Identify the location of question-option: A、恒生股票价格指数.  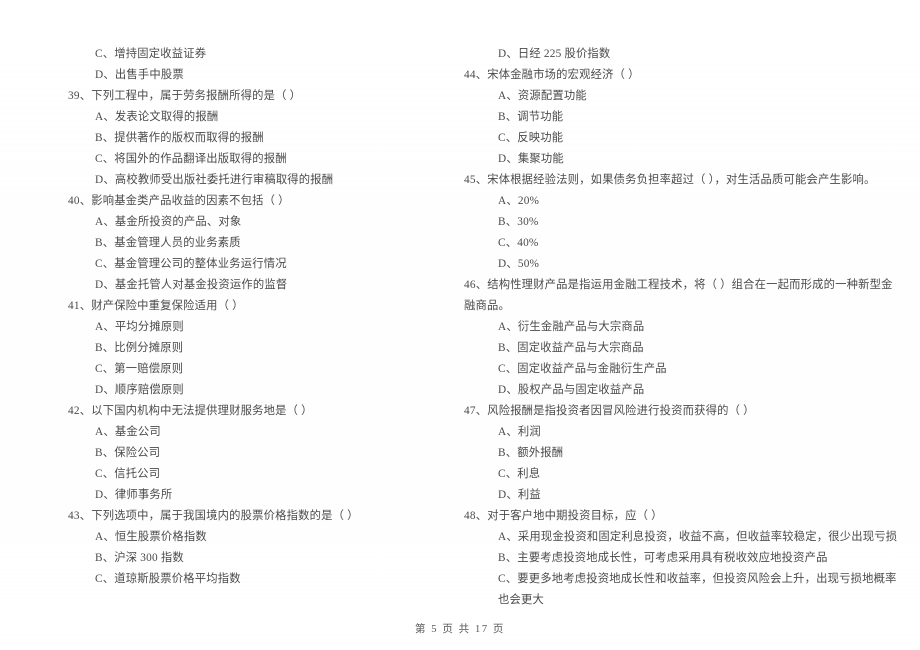
(245, 537).